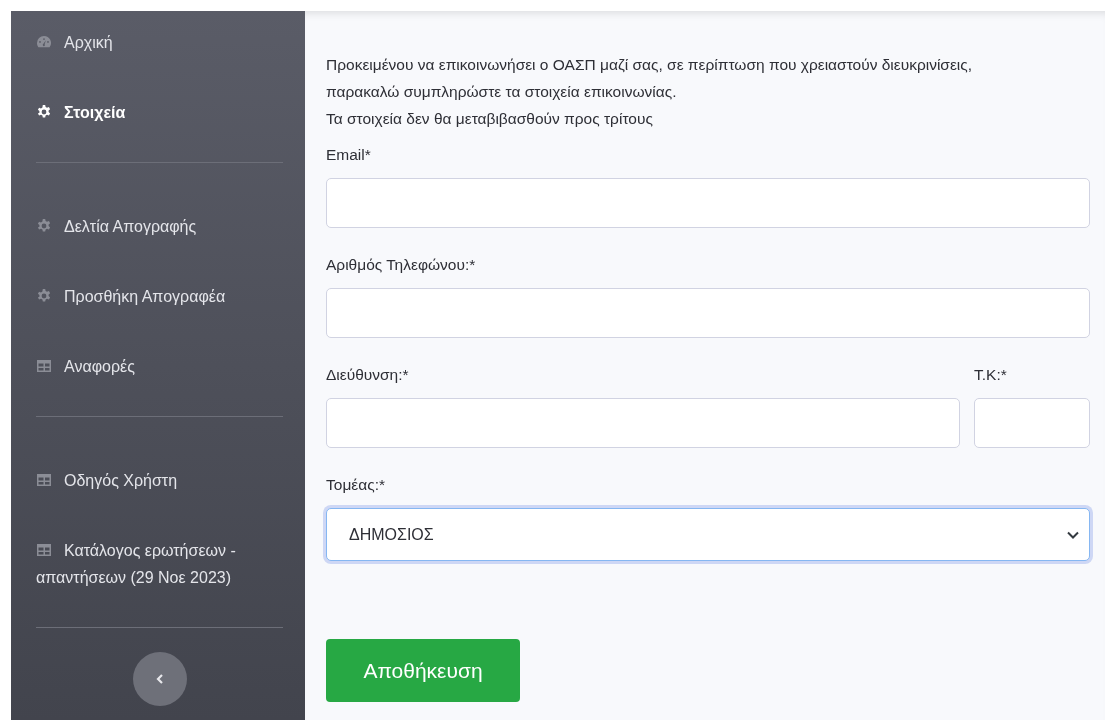 Image resolution: width=1105 pixels, height=720 pixels. Describe the element at coordinates (159, 134) in the screenshot. I see `sidebar-item: Στοιχεία` at that location.